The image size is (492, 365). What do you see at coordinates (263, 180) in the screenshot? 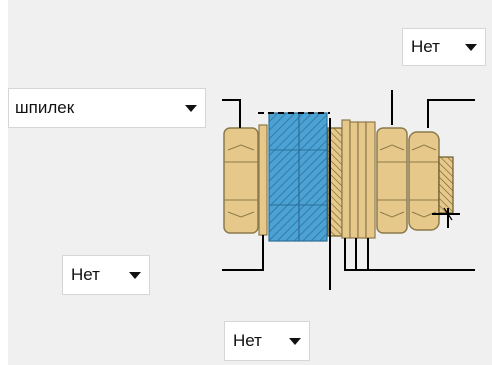
I see `left-washer` at bounding box center [263, 180].